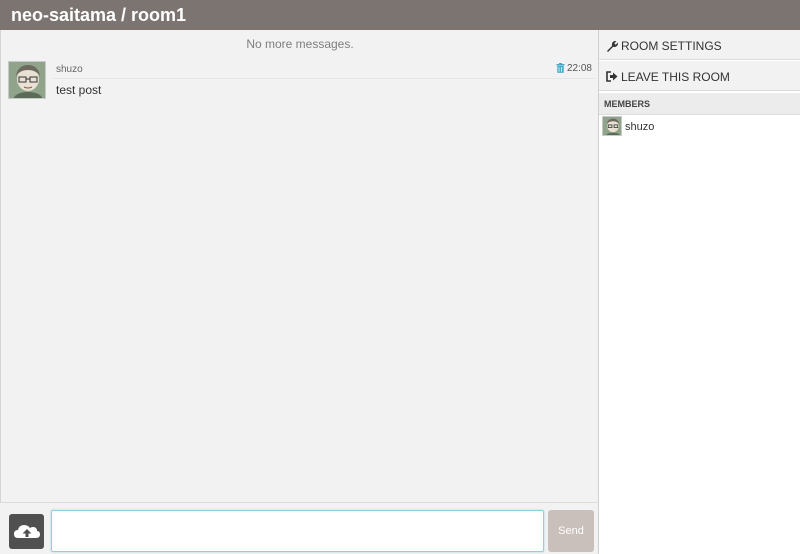 This screenshot has width=800, height=554. I want to click on room-settings-button: ROOM SETTINGS, so click(699, 45).